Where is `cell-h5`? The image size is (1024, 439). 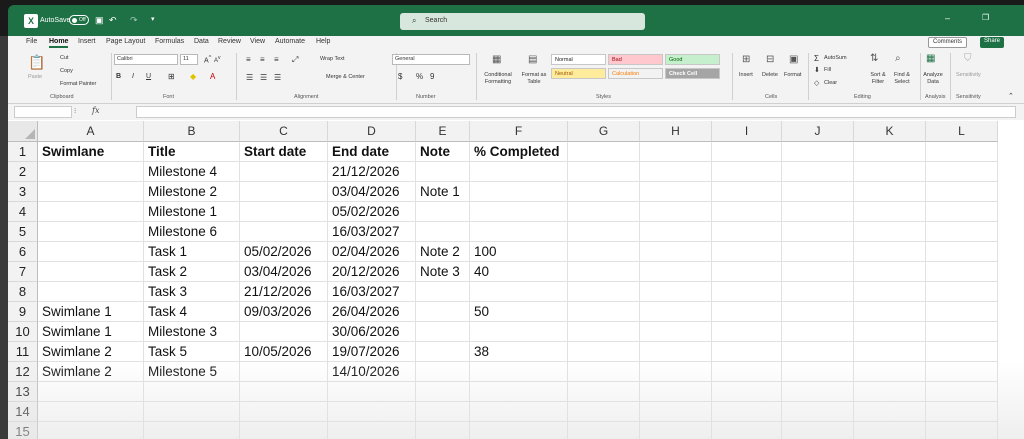
cell-h5 is located at coordinates (676, 232).